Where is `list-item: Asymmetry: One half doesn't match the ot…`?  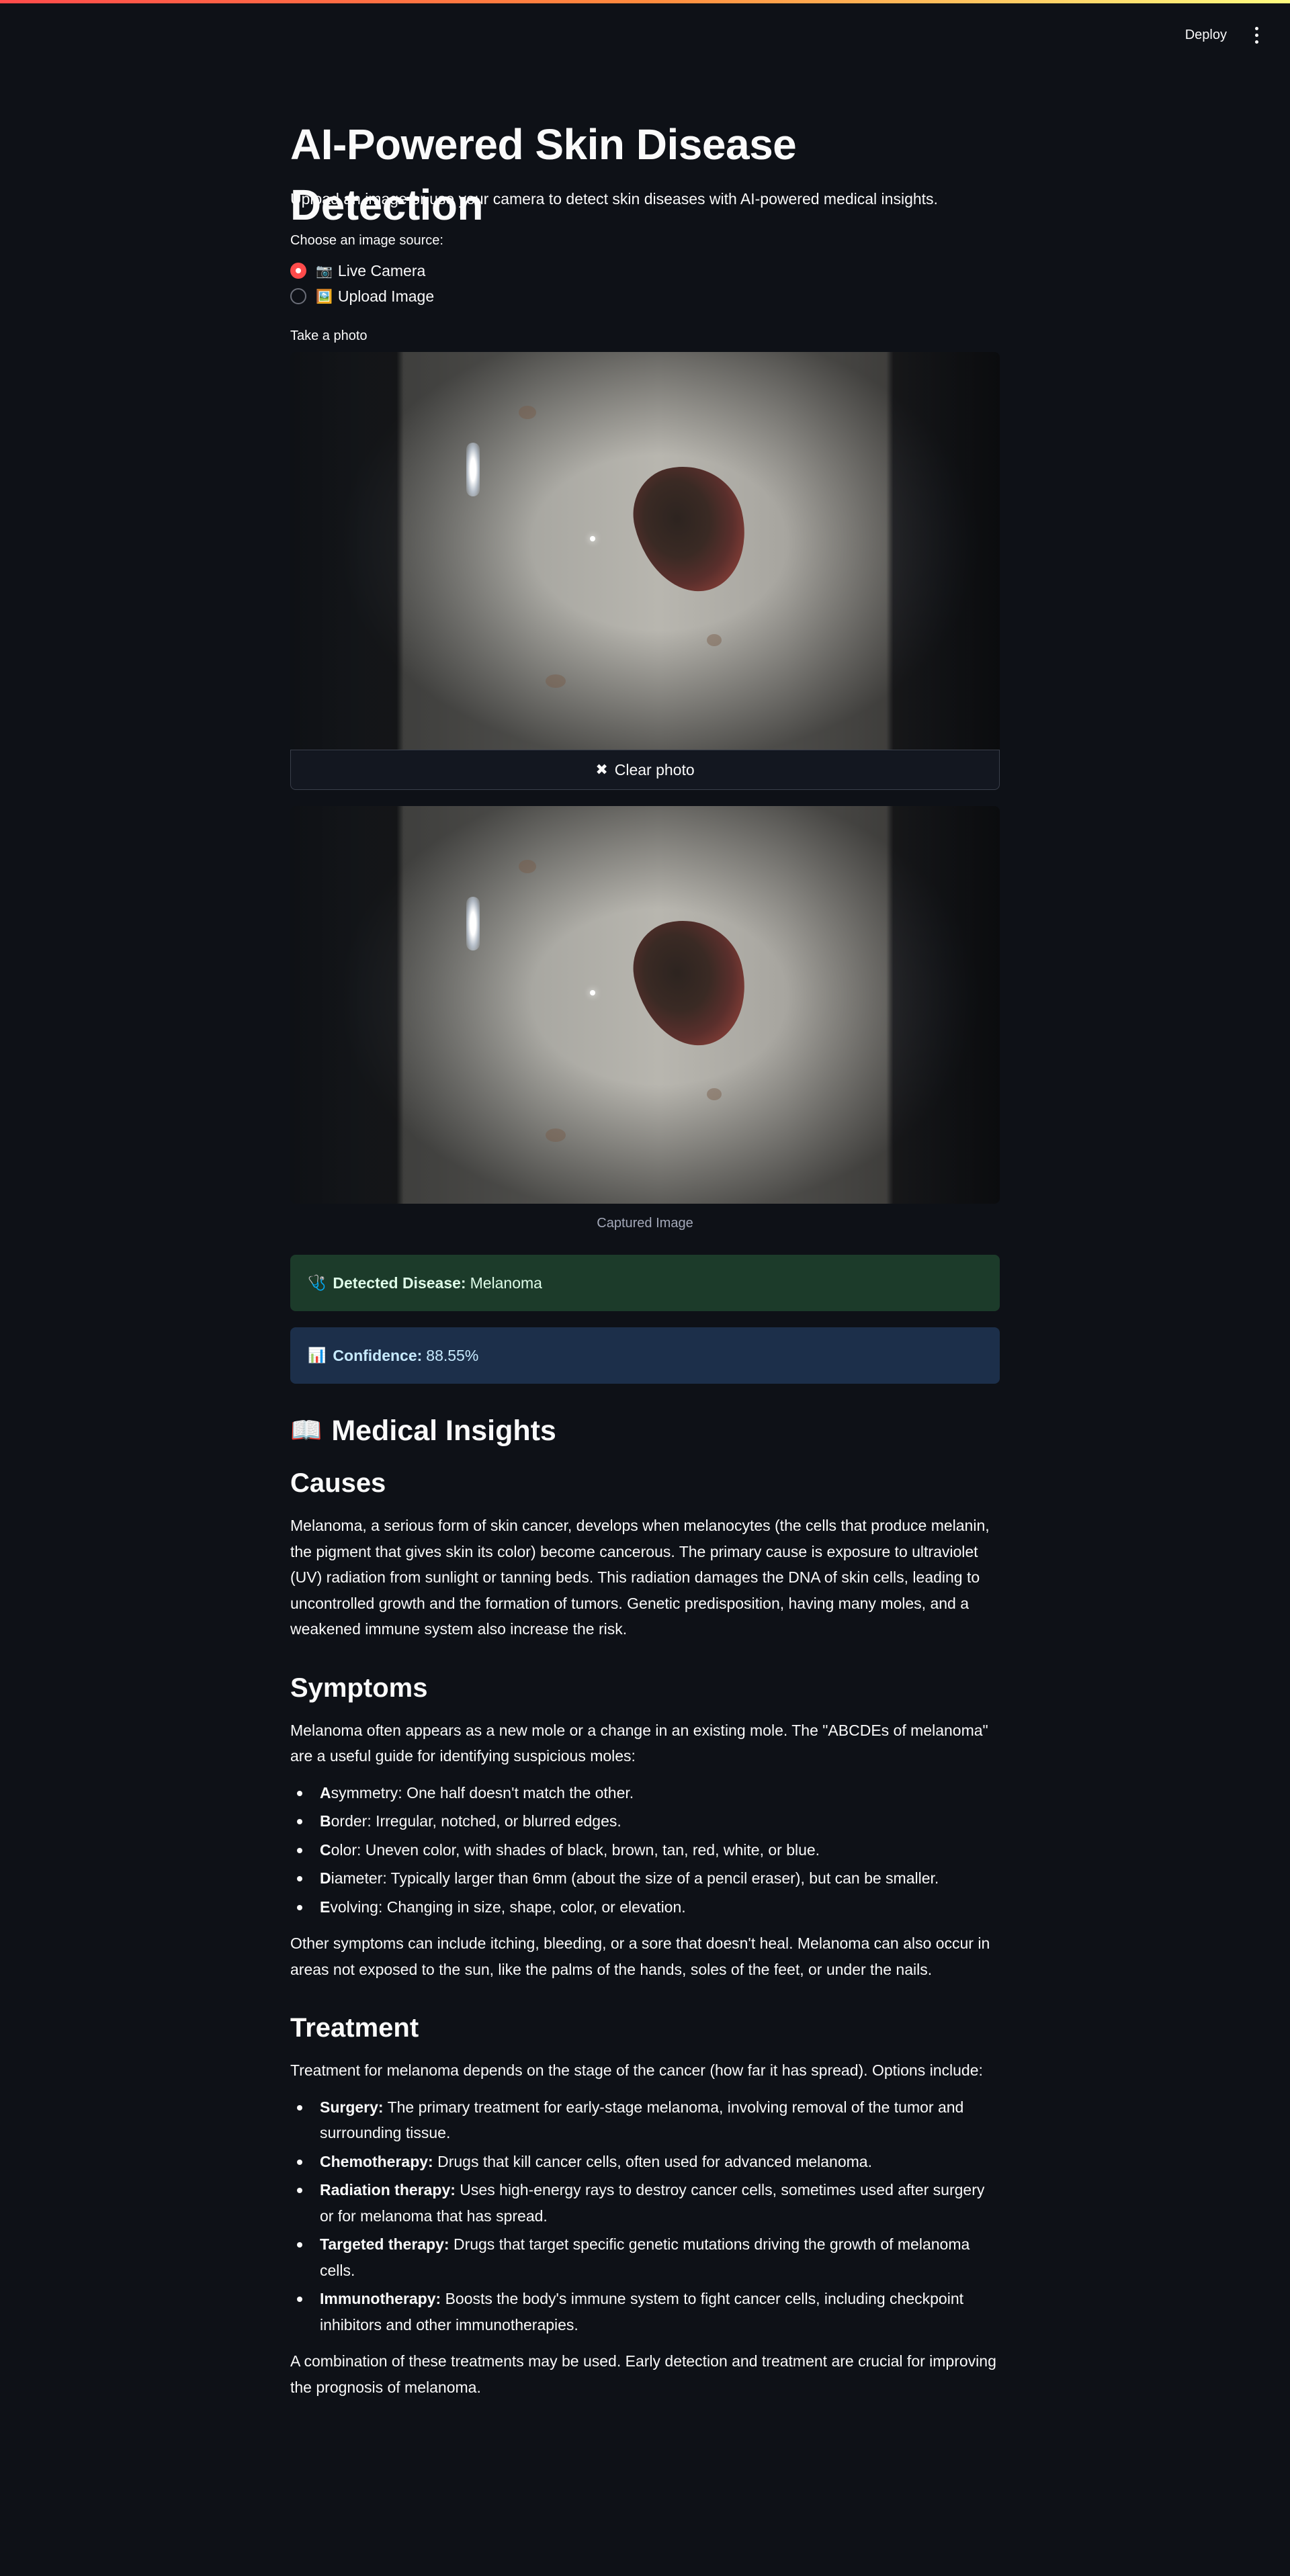
list-item: Asymmetry: One half doesn't match the ot… is located at coordinates (645, 1793).